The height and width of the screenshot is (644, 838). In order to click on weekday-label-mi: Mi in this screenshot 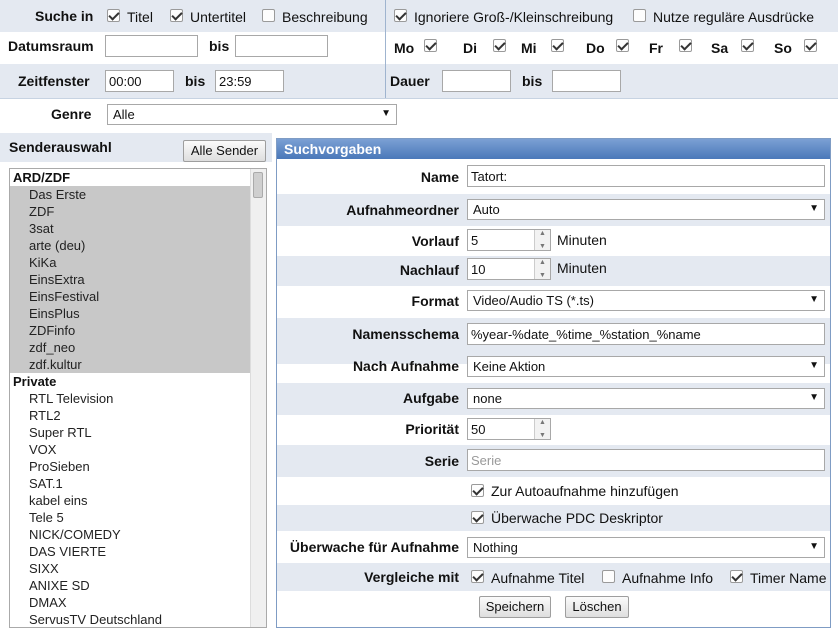, I will do `click(529, 48)`.